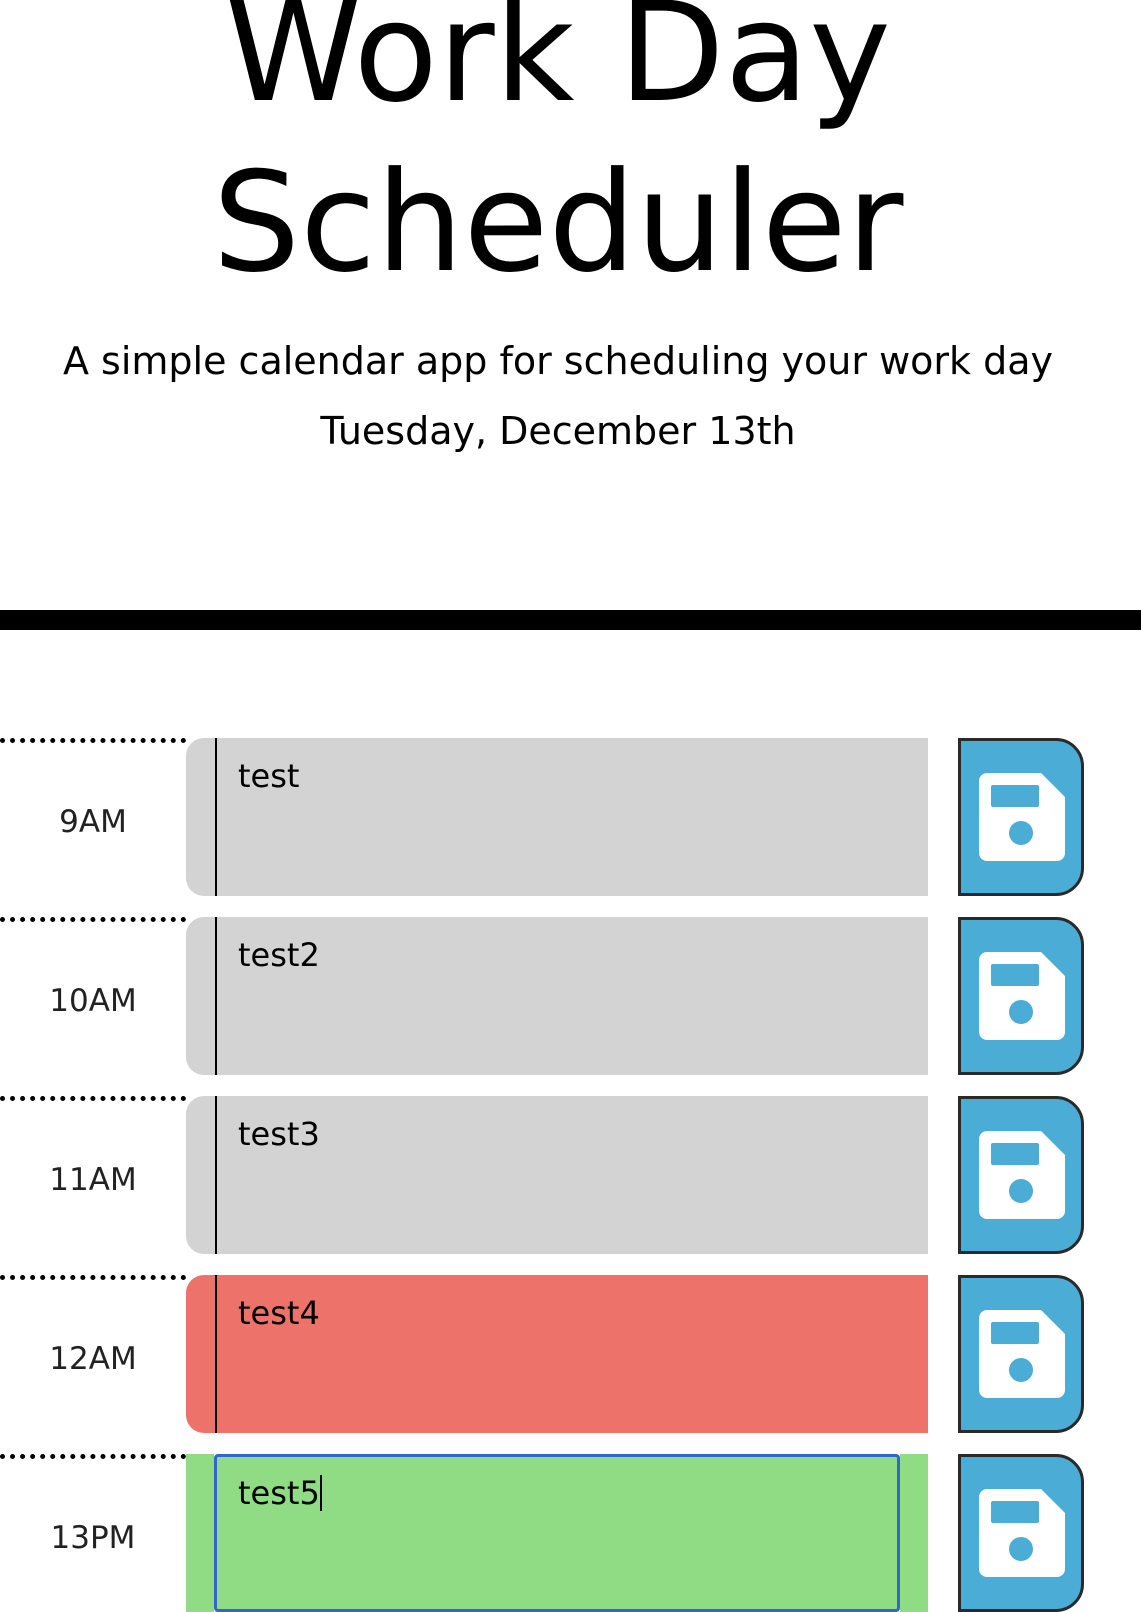 This screenshot has width=1141, height=1612. Describe the element at coordinates (557, 817) in the screenshot. I see `description-textarea: test` at that location.